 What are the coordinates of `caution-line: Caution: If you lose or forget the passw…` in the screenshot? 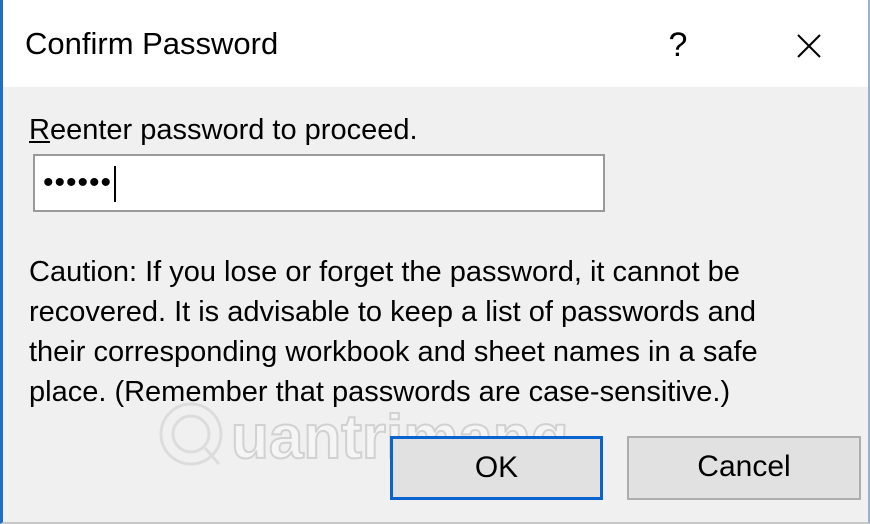 It's located at (384, 272).